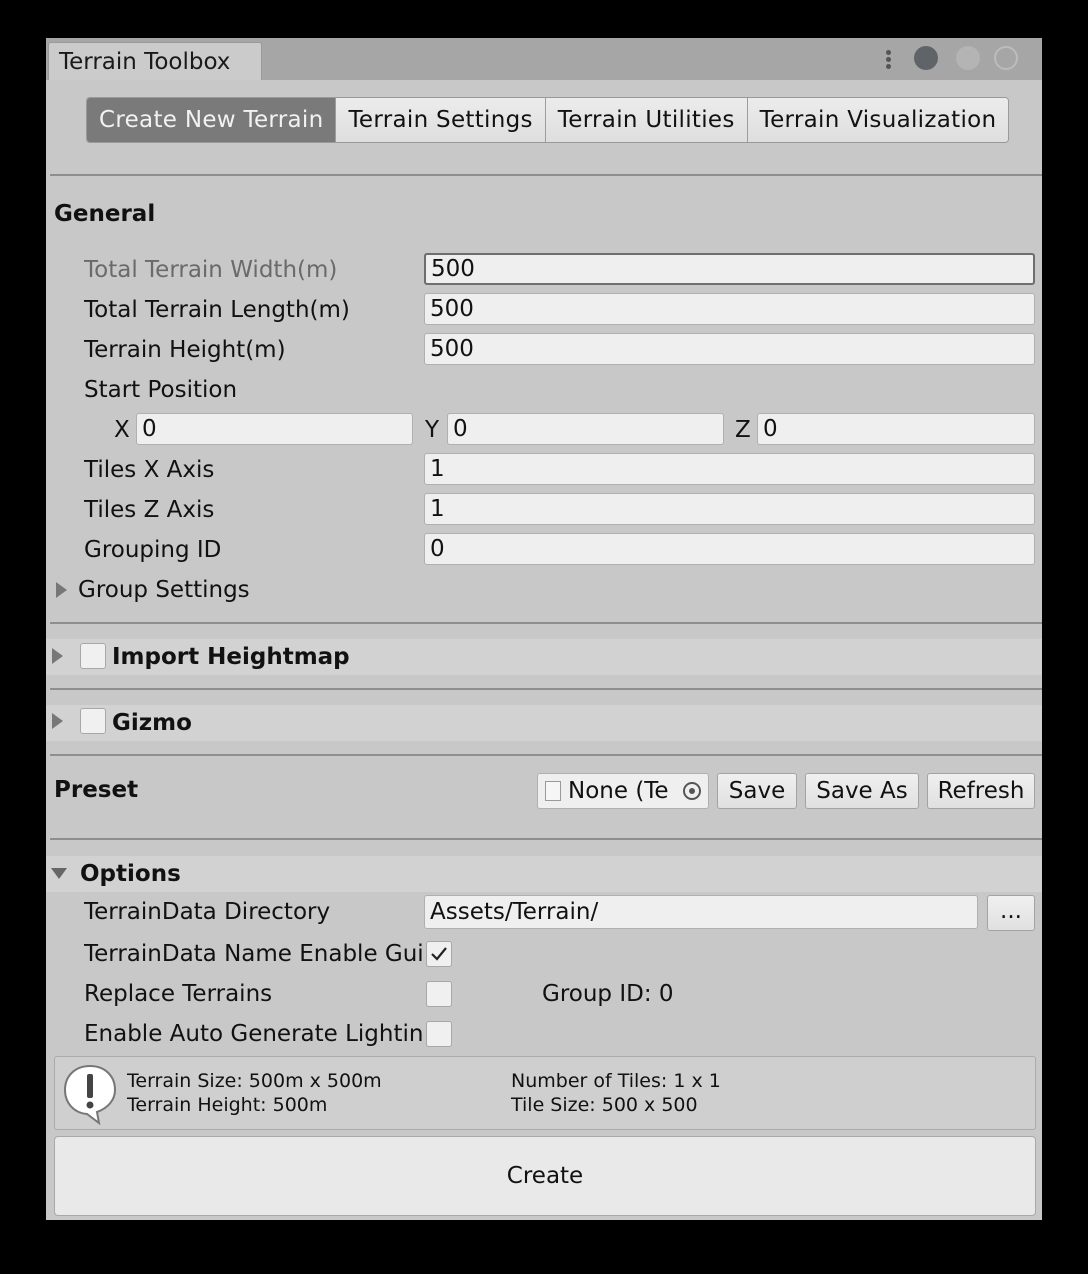  Describe the element at coordinates (254, 954) in the screenshot. I see `name-enable-guid-label: TerrainData Name Enable Guid` at that location.